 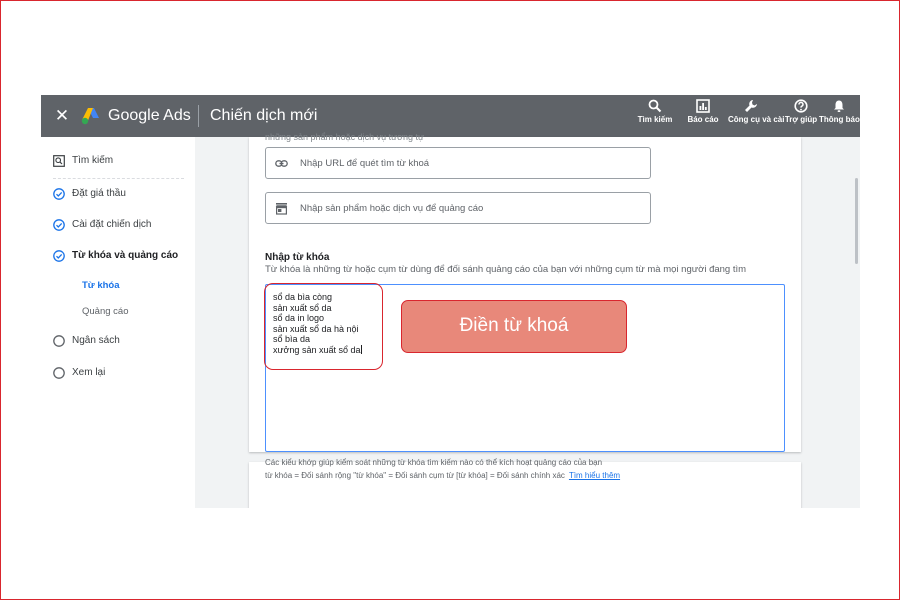 What do you see at coordinates (89, 372) in the screenshot?
I see `sidebar-item-label: Xem lại` at bounding box center [89, 372].